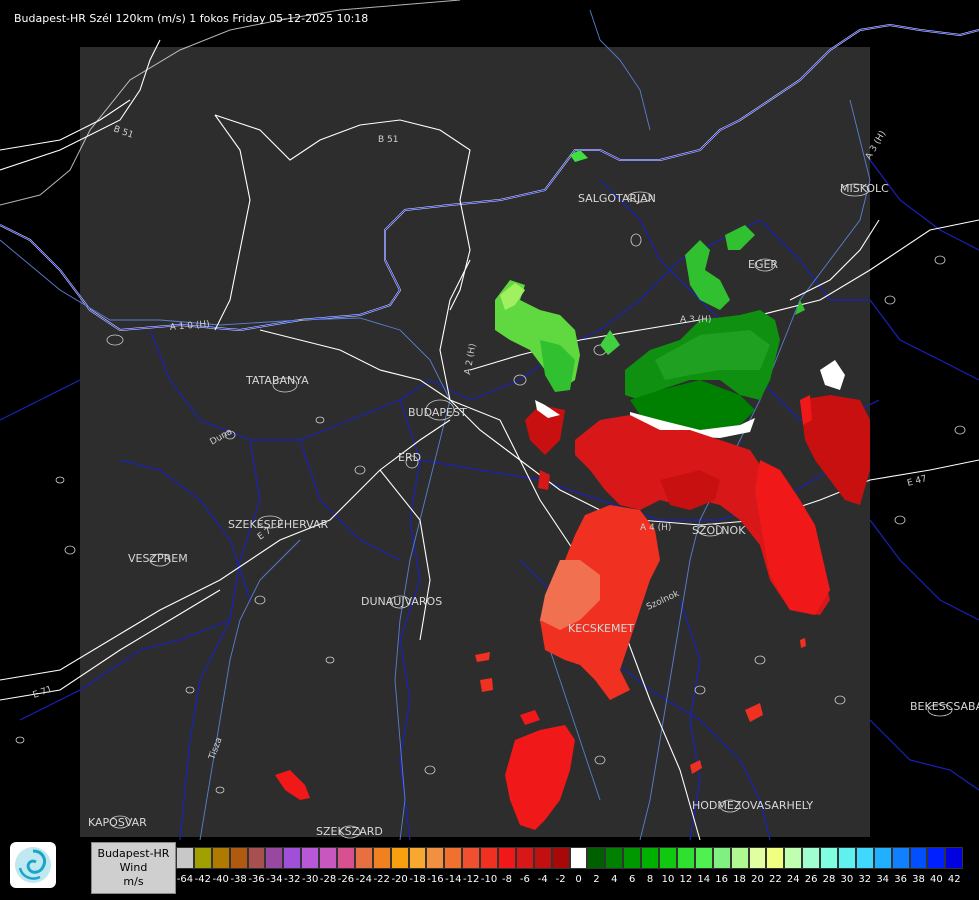  What do you see at coordinates (417, 879) in the screenshot?
I see `scale-tick-label: -18` at bounding box center [417, 879].